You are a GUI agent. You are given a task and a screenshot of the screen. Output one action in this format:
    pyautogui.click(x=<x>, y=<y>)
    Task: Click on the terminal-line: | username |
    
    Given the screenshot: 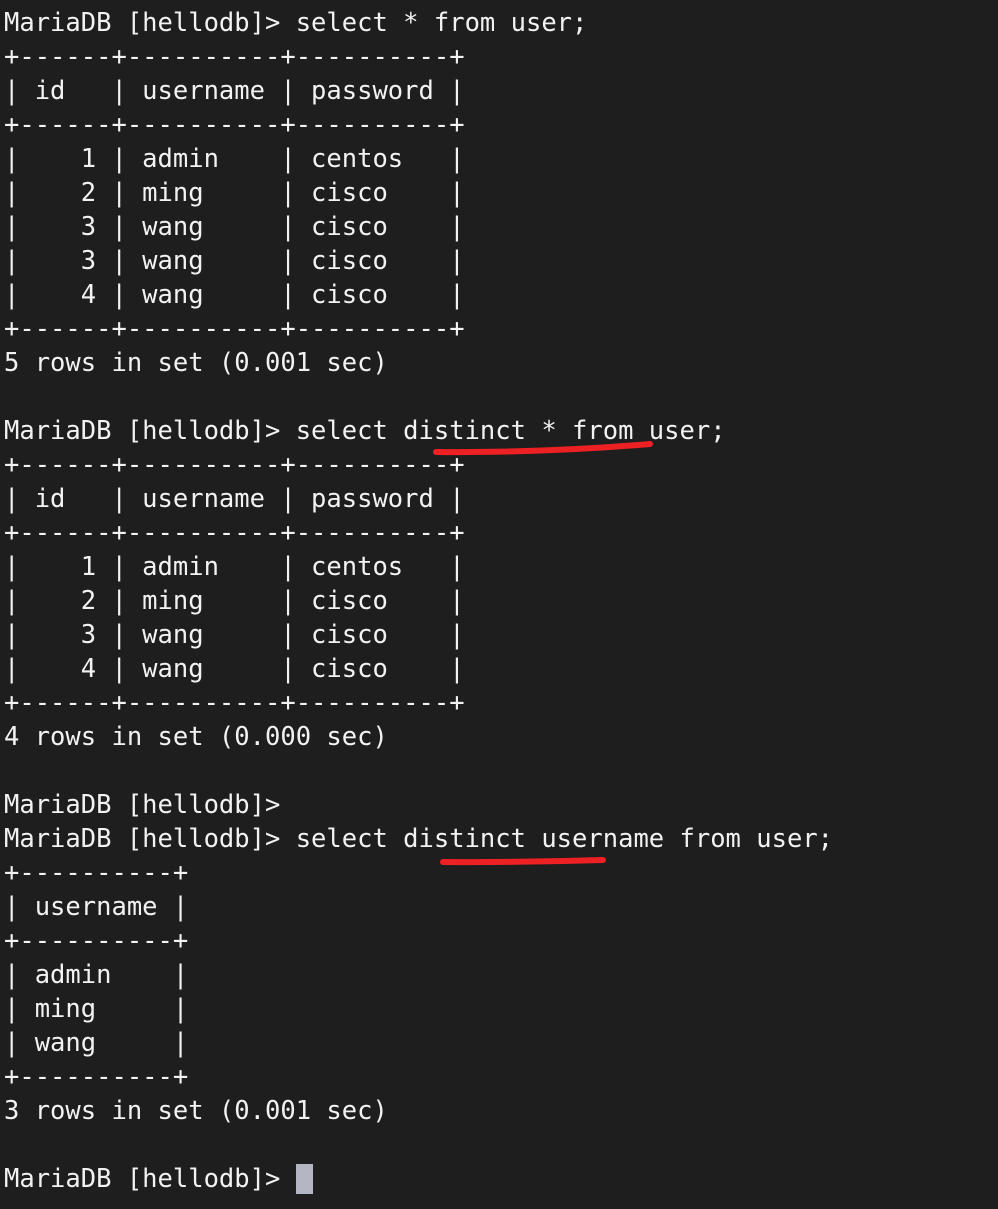 What is the action you would take?
    pyautogui.click(x=96, y=907)
    